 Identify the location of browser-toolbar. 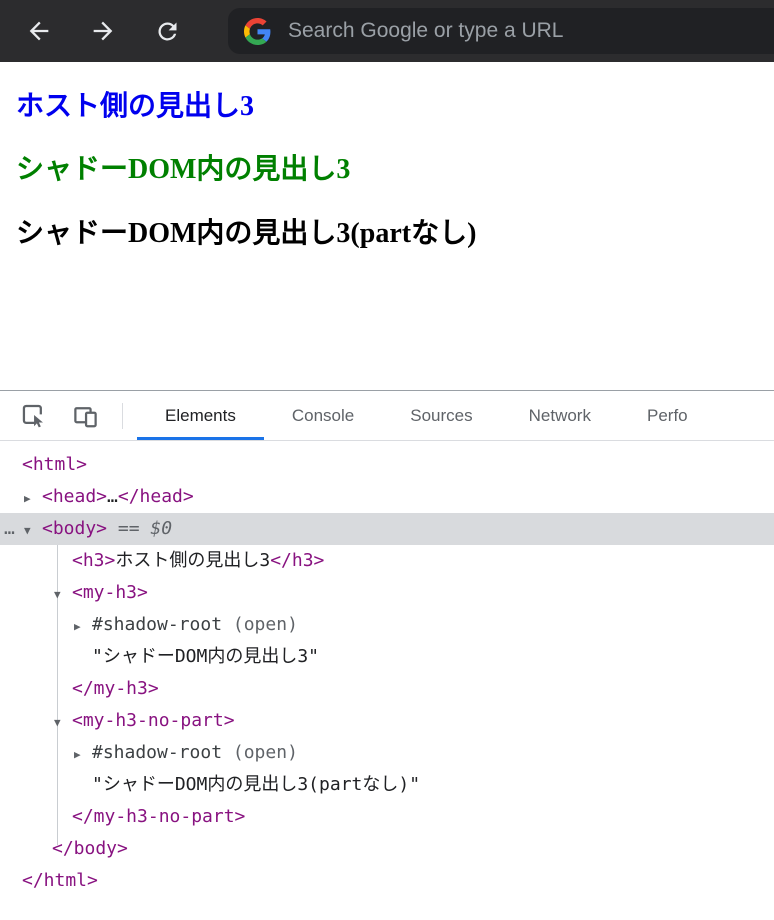
(387, 31).